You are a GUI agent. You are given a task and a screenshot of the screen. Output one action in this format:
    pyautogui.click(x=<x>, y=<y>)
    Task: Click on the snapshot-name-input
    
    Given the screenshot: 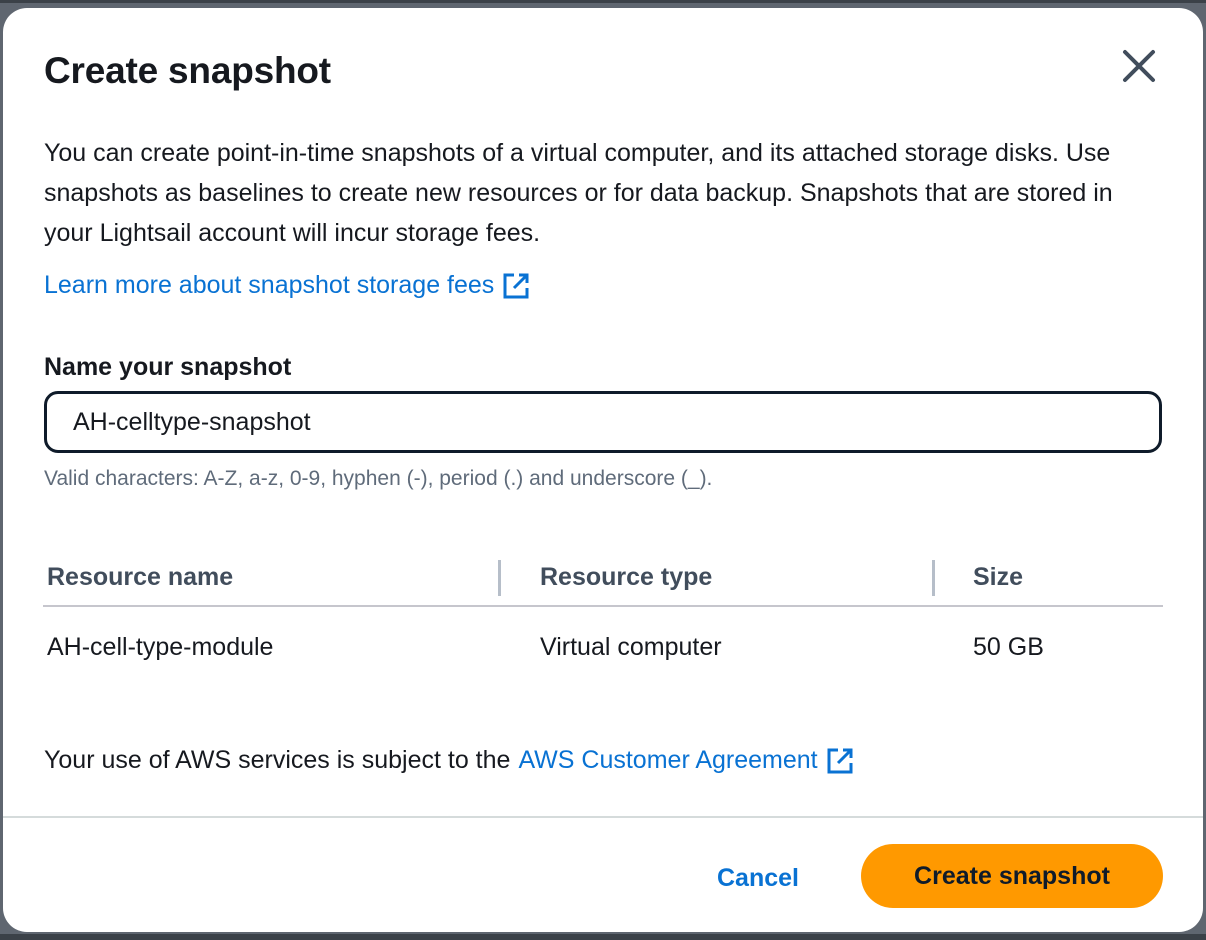 What is the action you would take?
    pyautogui.click(x=603, y=422)
    